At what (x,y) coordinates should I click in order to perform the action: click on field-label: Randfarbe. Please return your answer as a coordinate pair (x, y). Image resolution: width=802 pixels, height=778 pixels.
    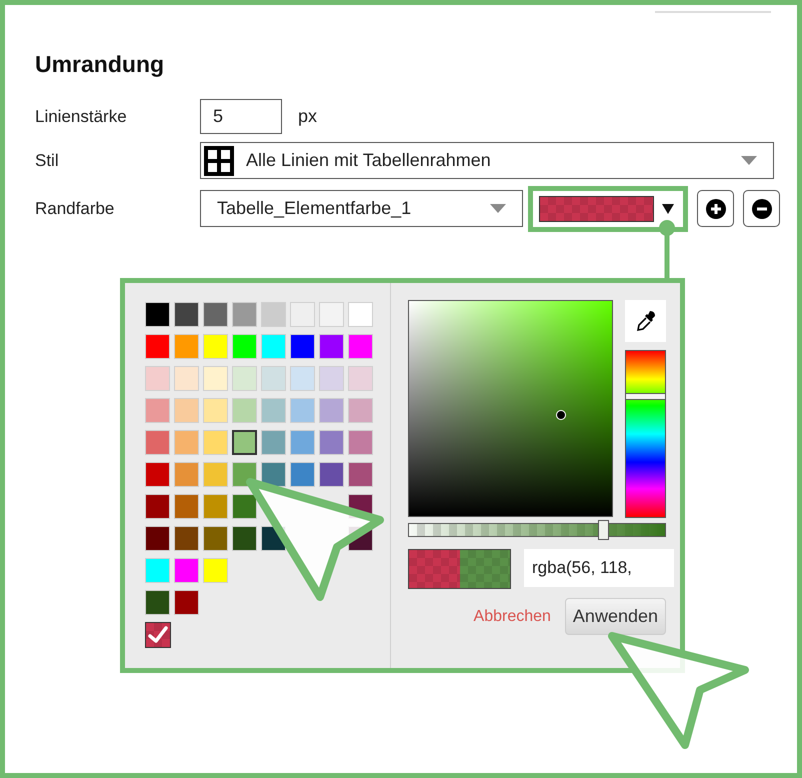
    Looking at the image, I should click on (75, 209).